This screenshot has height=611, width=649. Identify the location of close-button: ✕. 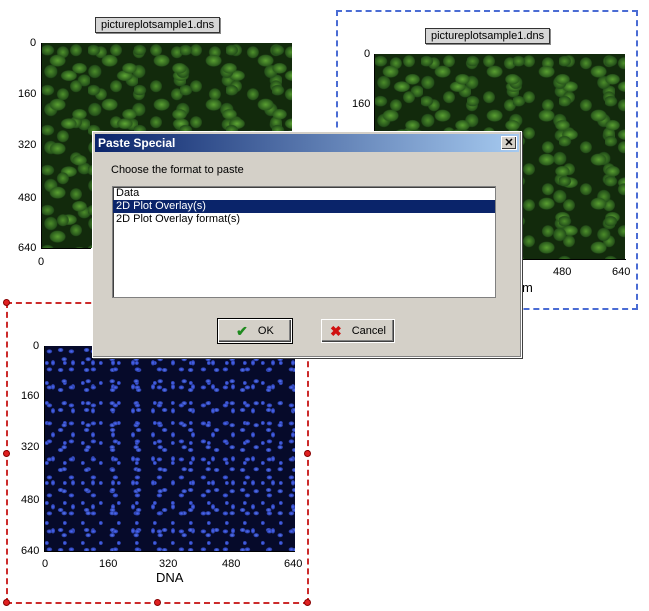
(509, 143).